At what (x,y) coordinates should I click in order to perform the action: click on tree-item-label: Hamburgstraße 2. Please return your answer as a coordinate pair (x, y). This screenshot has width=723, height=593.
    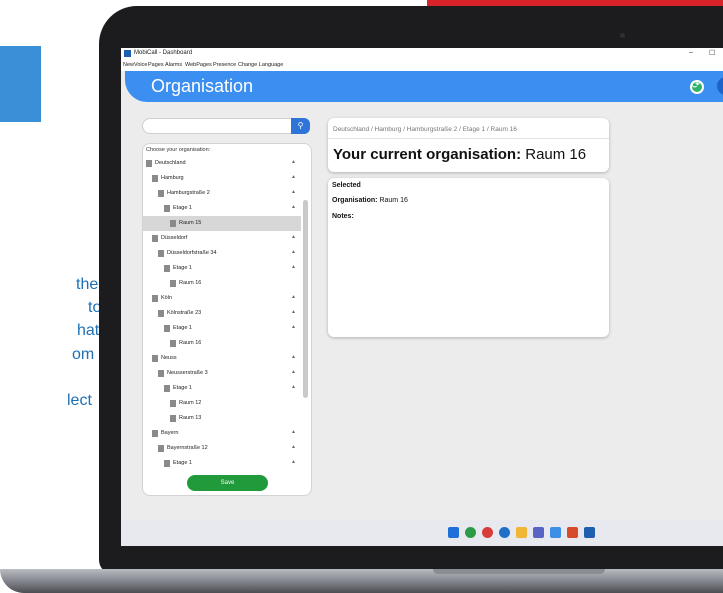
    Looking at the image, I should click on (188, 193).